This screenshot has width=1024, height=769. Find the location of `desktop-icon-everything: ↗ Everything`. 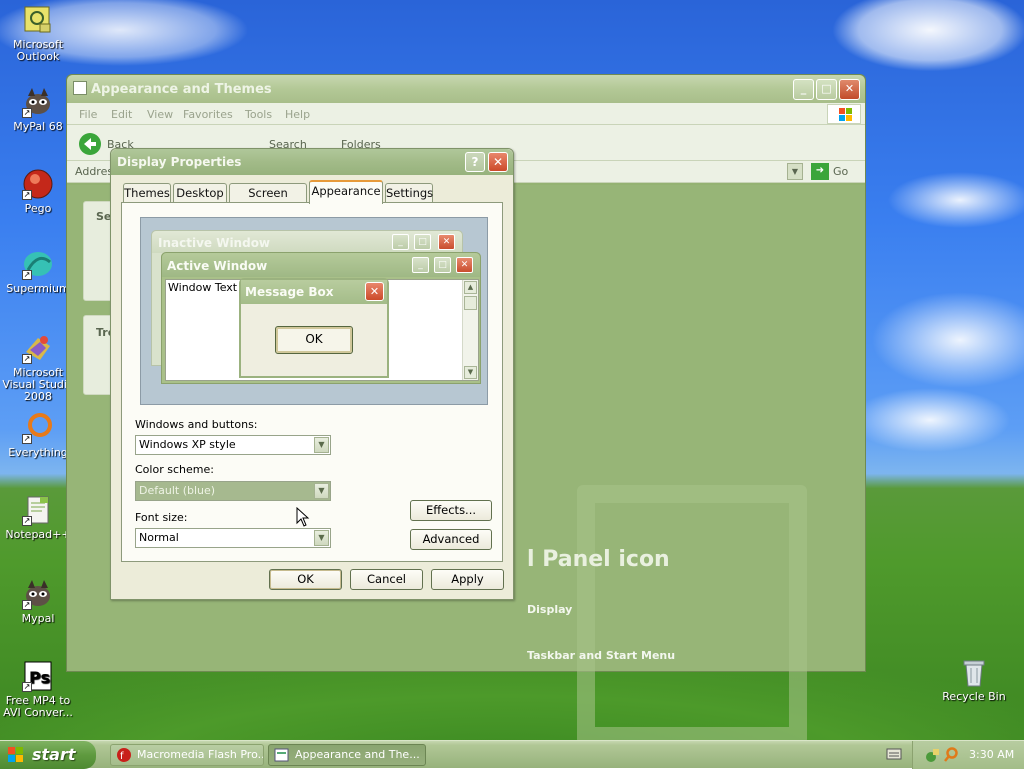

desktop-icon-everything: ↗ Everything is located at coordinates (38, 435).